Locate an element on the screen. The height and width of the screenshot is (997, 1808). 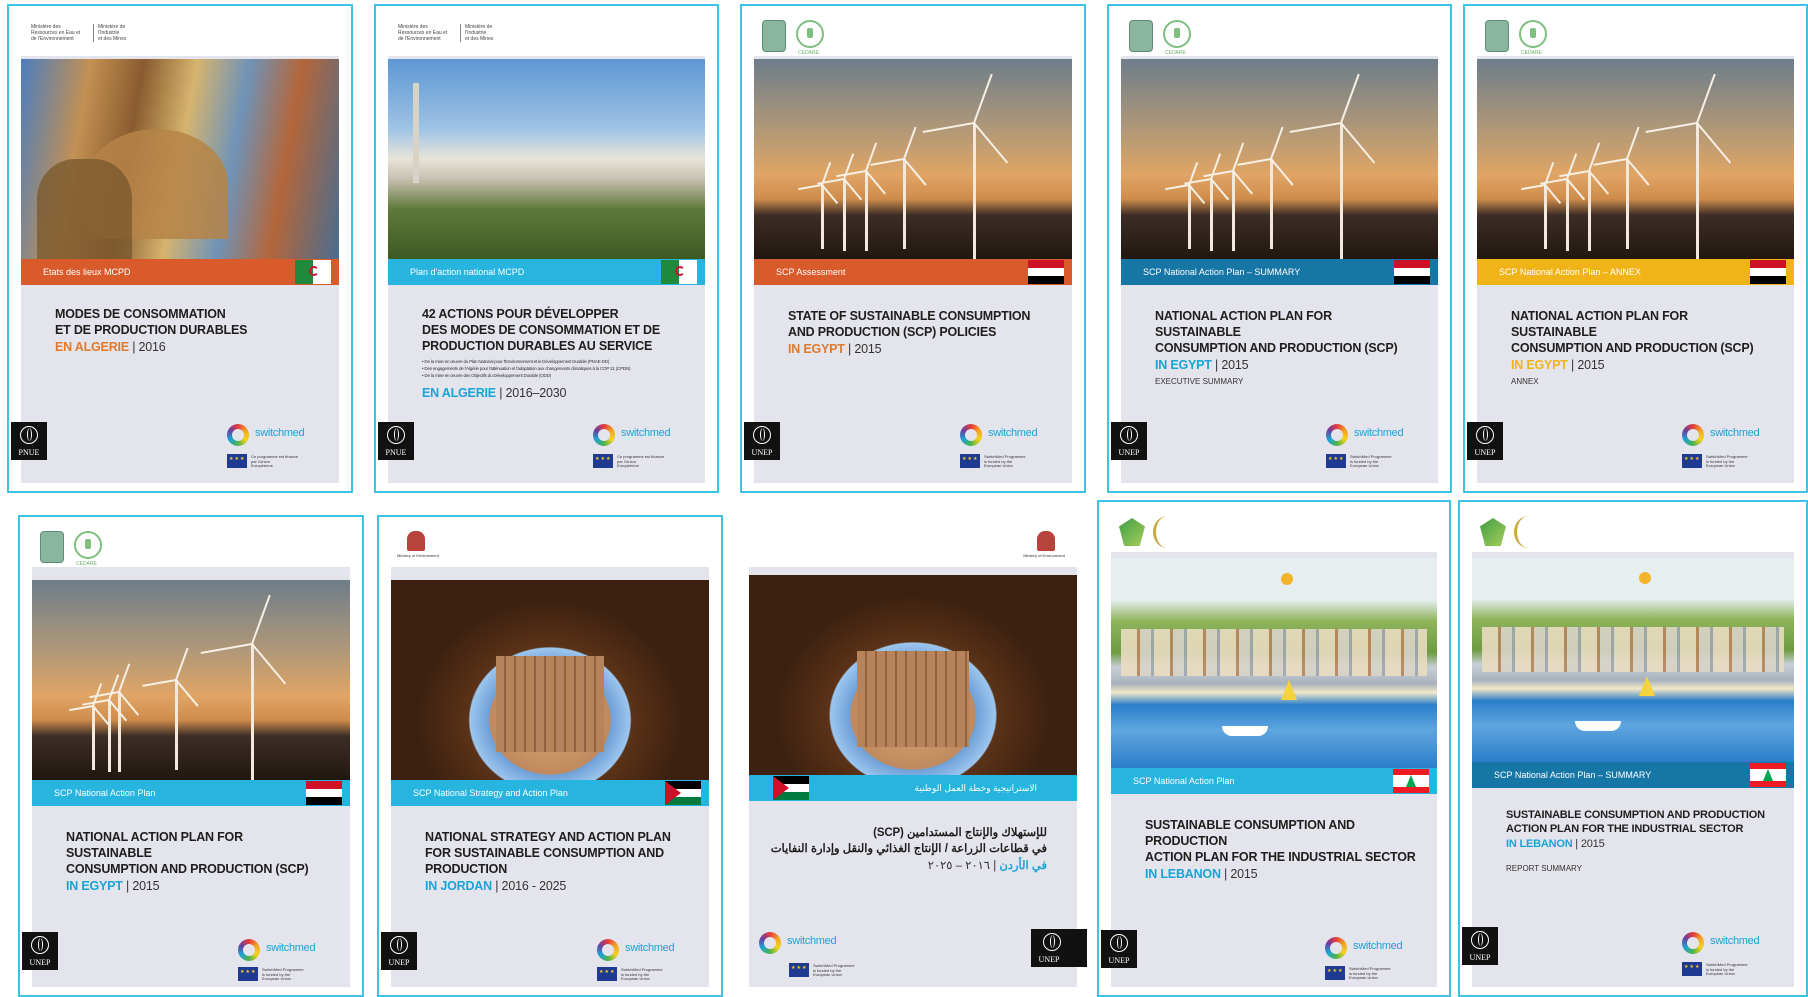
petra-monastery-photo is located at coordinates (550, 680).